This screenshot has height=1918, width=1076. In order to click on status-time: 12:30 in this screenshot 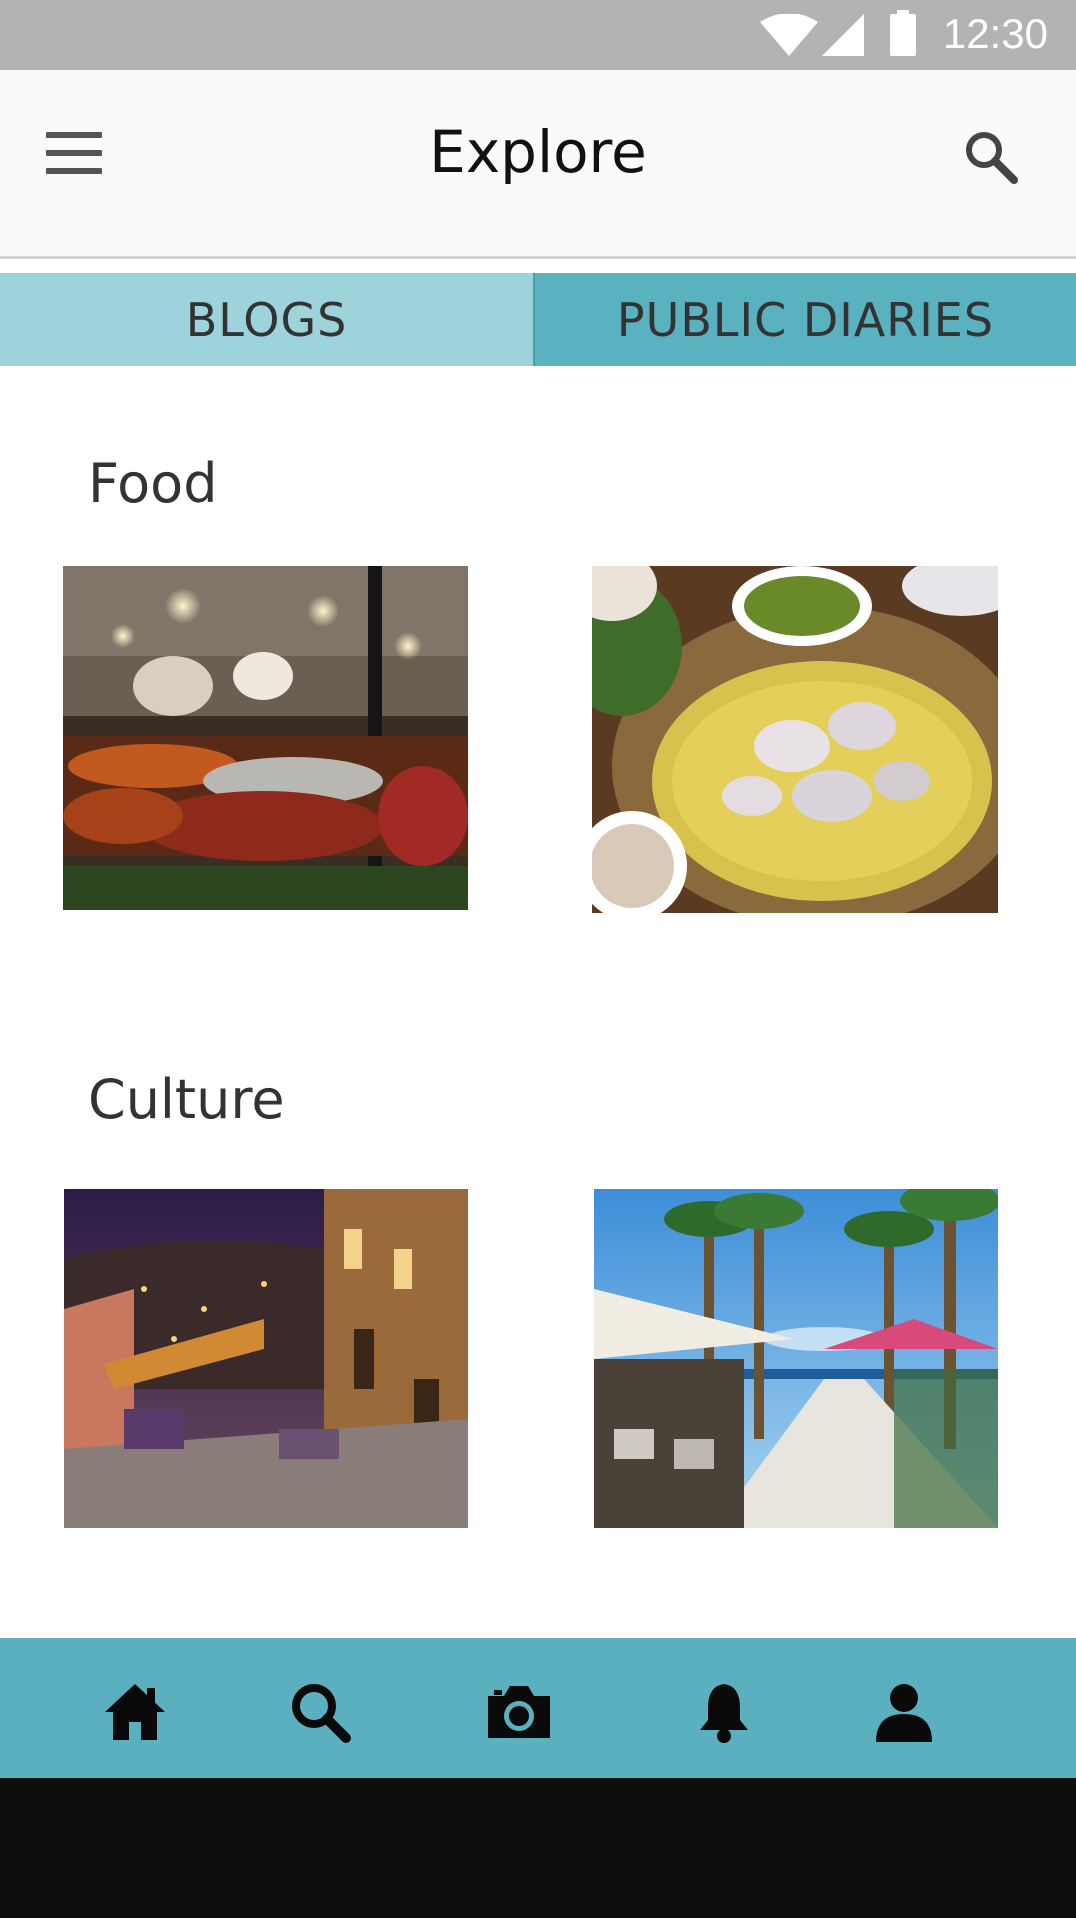, I will do `click(995, 33)`.